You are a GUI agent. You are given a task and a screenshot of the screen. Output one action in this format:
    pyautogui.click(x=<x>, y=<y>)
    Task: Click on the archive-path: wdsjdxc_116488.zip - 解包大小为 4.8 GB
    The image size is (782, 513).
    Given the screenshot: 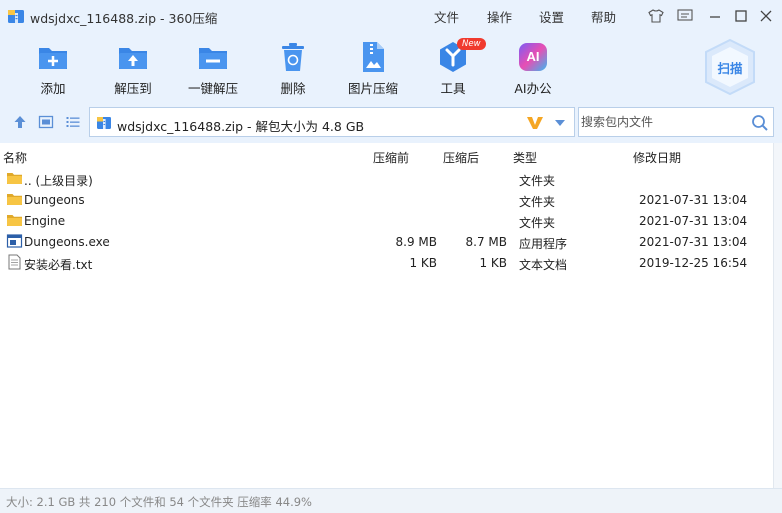 What is the action you would take?
    pyautogui.click(x=241, y=126)
    